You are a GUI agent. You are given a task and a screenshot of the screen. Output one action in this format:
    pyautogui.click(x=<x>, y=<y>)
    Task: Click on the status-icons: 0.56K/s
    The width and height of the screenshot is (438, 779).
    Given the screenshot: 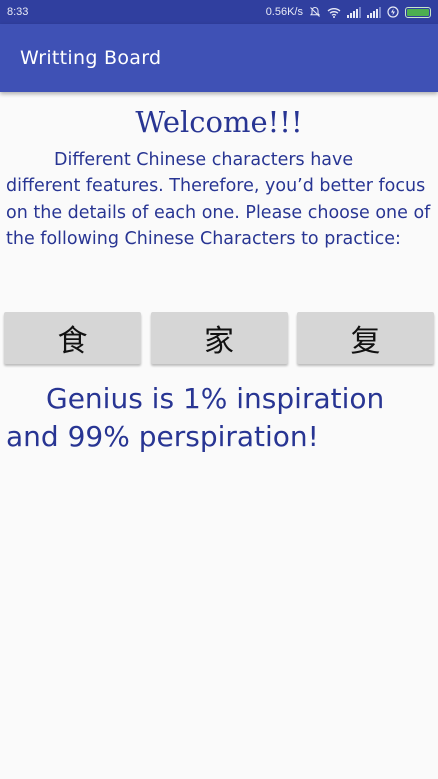 What is the action you would take?
    pyautogui.click(x=348, y=12)
    